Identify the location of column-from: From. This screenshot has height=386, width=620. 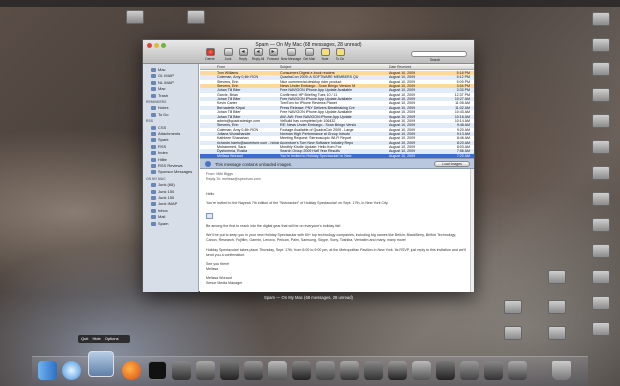
(248, 67).